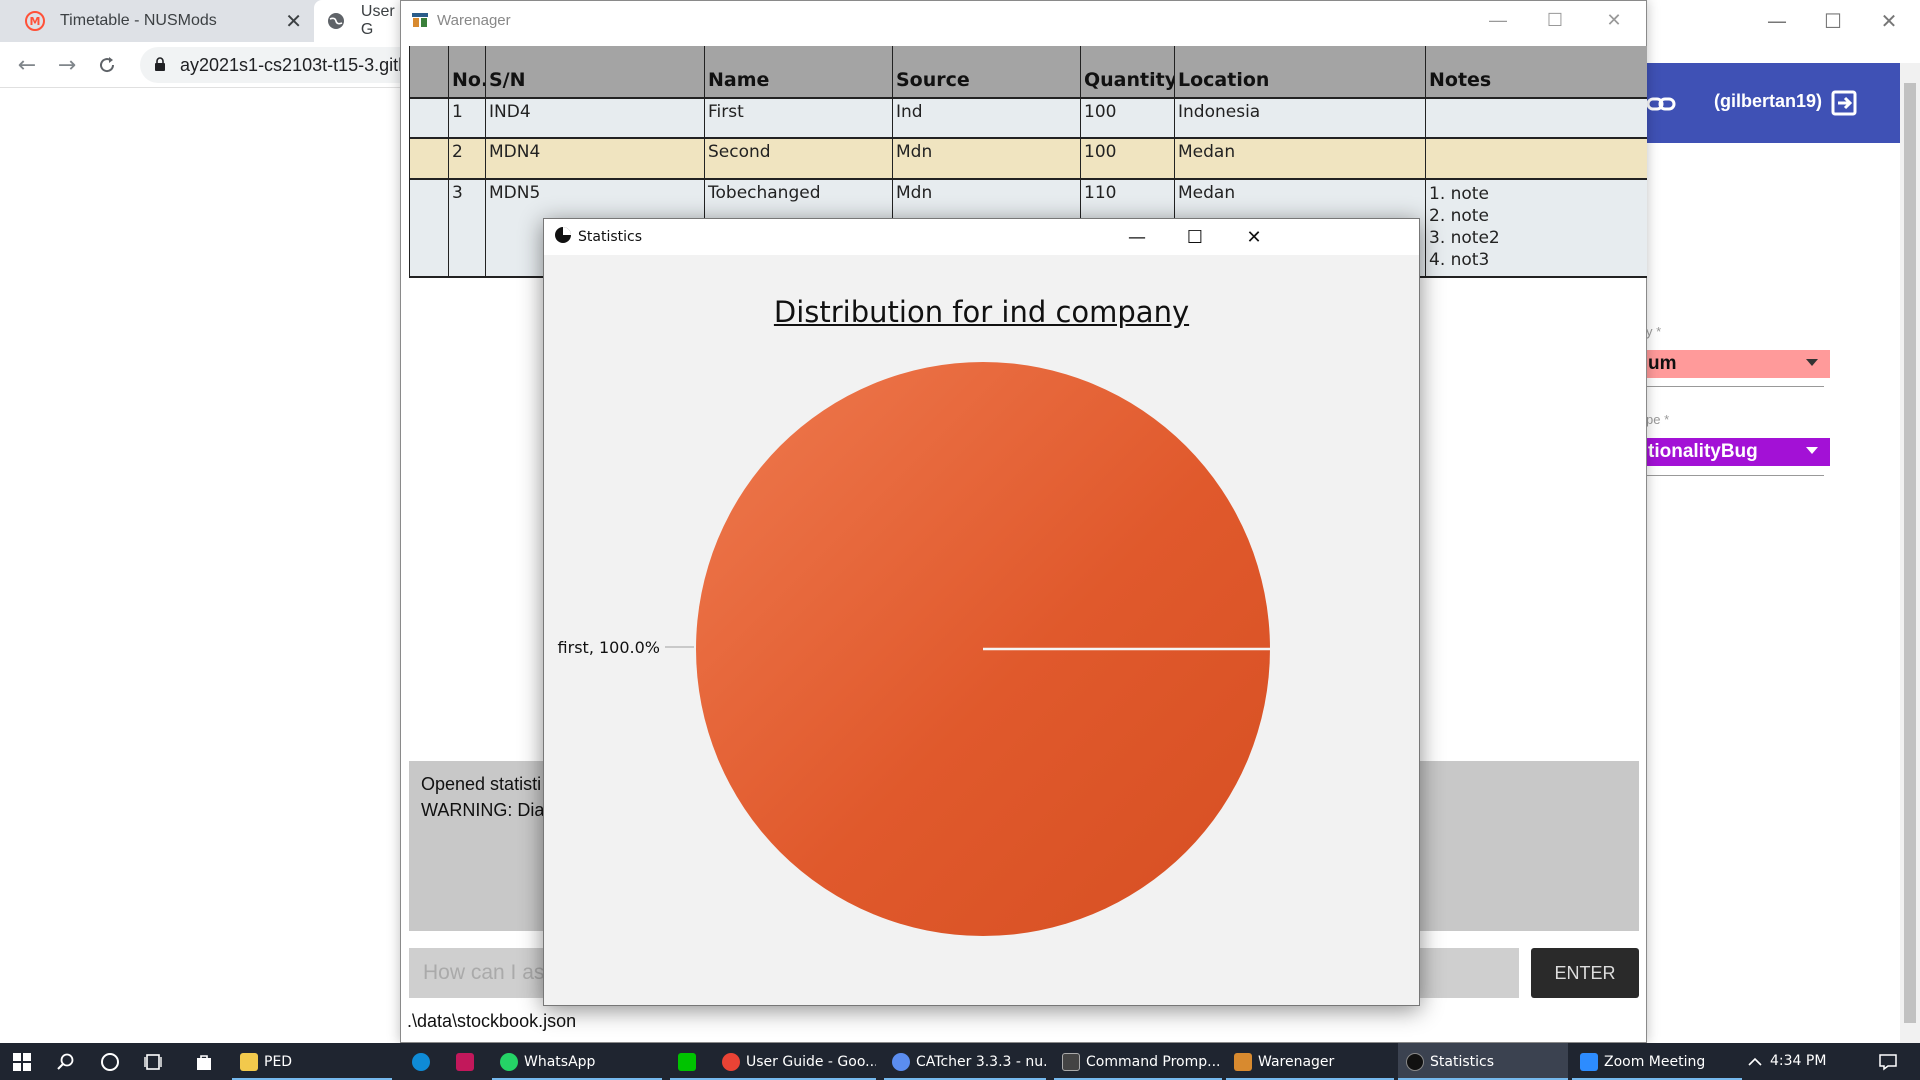  I want to click on cell-source: Mdn, so click(987, 159).